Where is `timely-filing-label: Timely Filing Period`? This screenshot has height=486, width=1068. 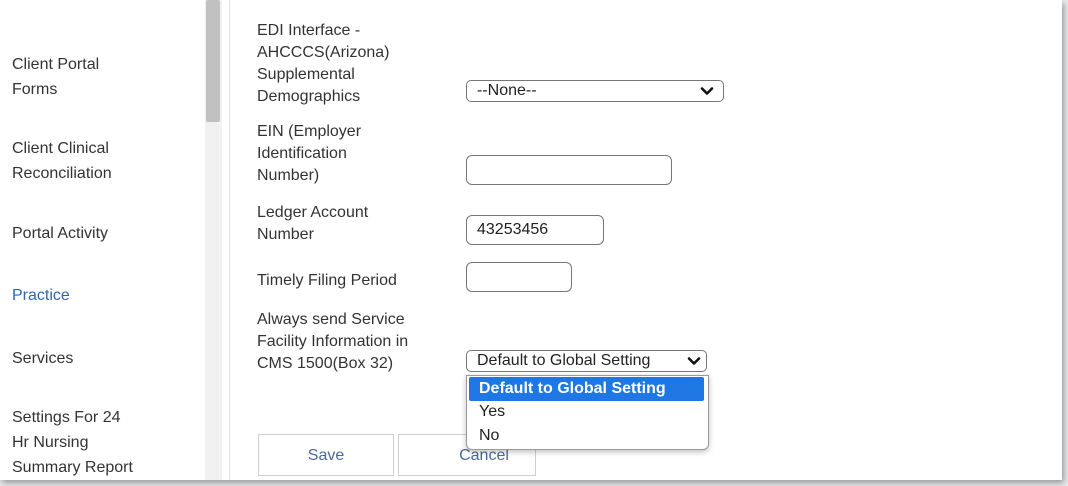
timely-filing-label: Timely Filing Period is located at coordinates (327, 280).